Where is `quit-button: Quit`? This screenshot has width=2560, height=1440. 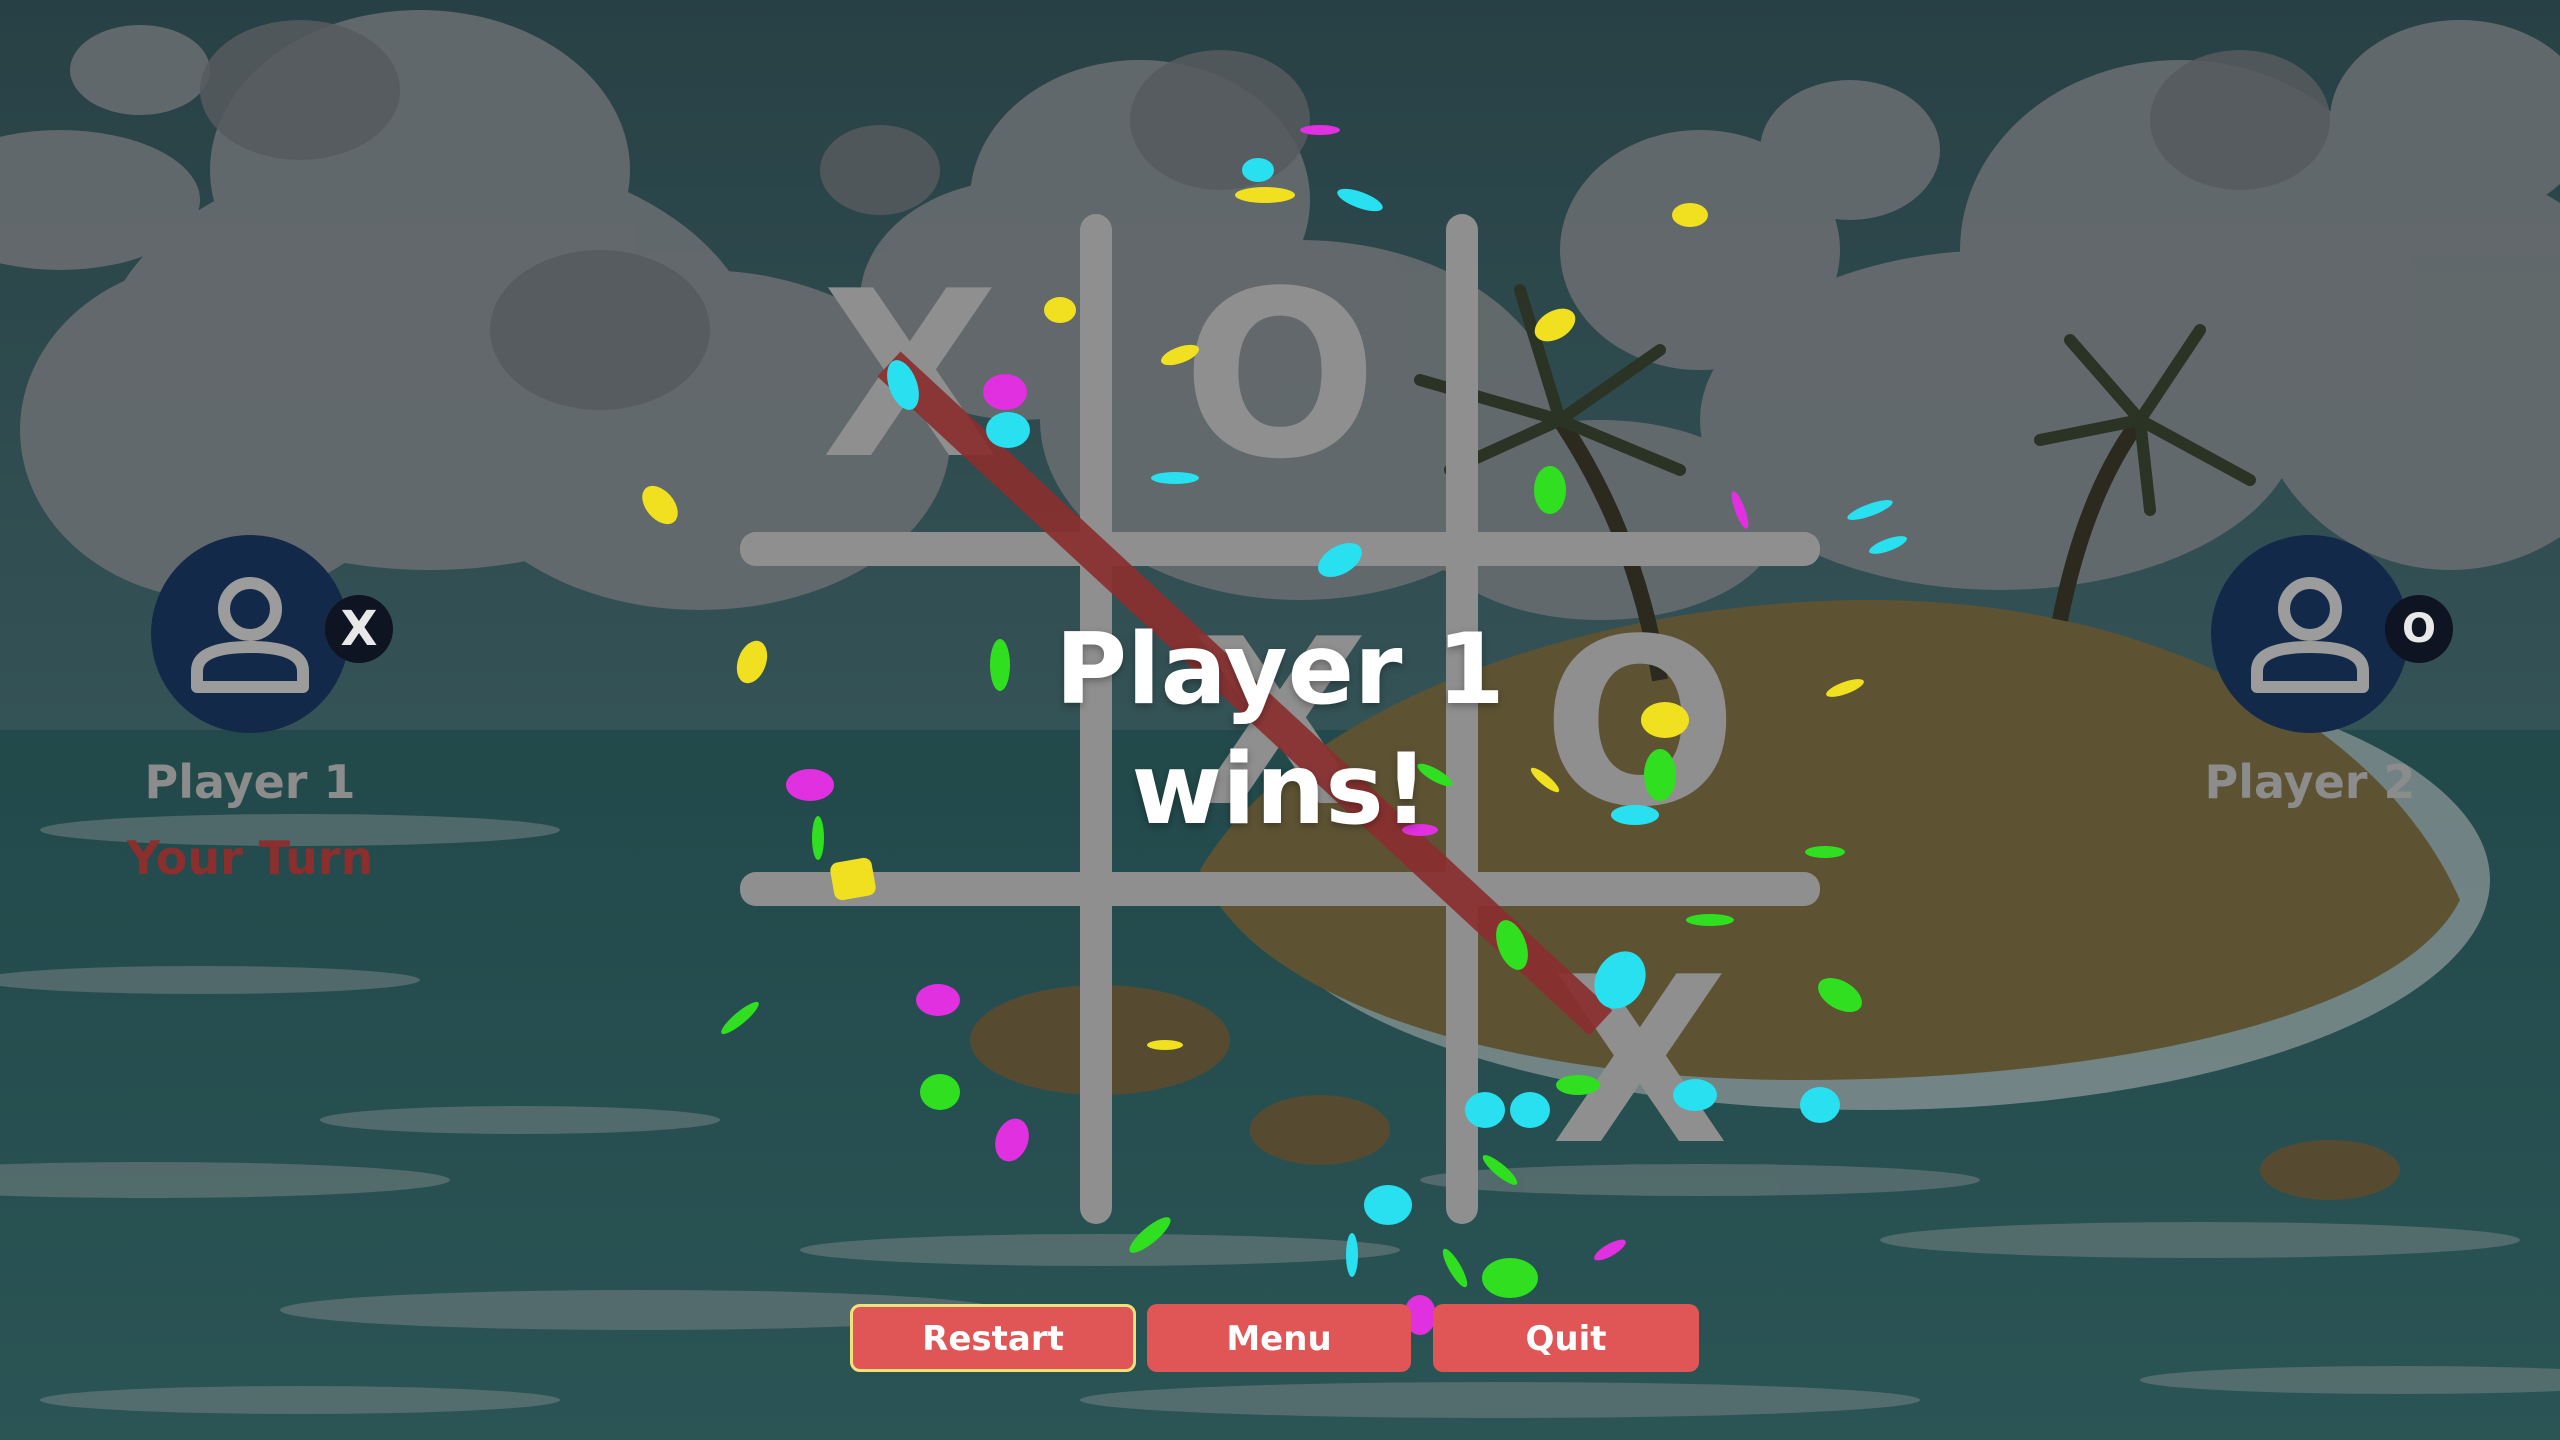 quit-button: Quit is located at coordinates (1566, 1338).